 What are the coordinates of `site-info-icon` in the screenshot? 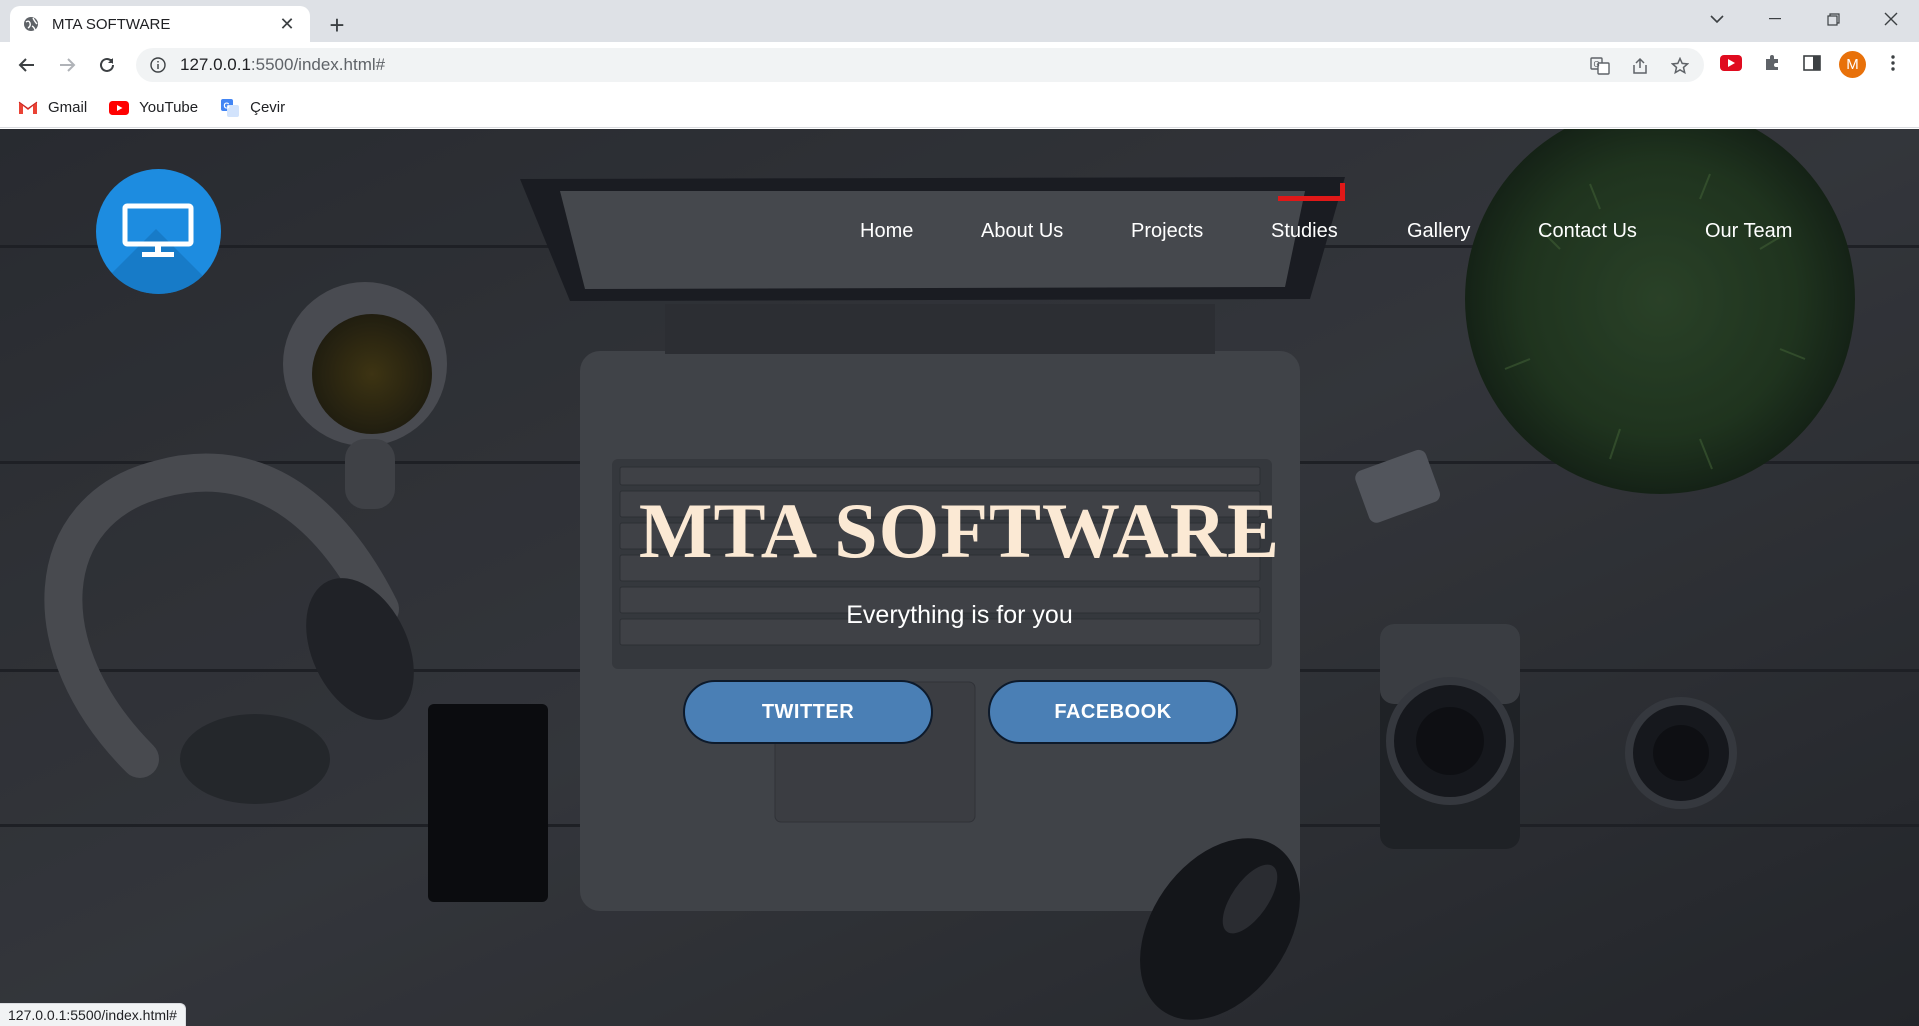 It's located at (158, 65).